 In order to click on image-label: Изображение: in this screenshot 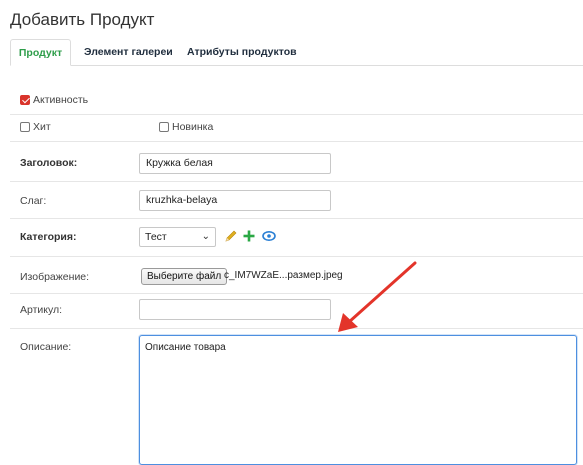, I will do `click(55, 277)`.